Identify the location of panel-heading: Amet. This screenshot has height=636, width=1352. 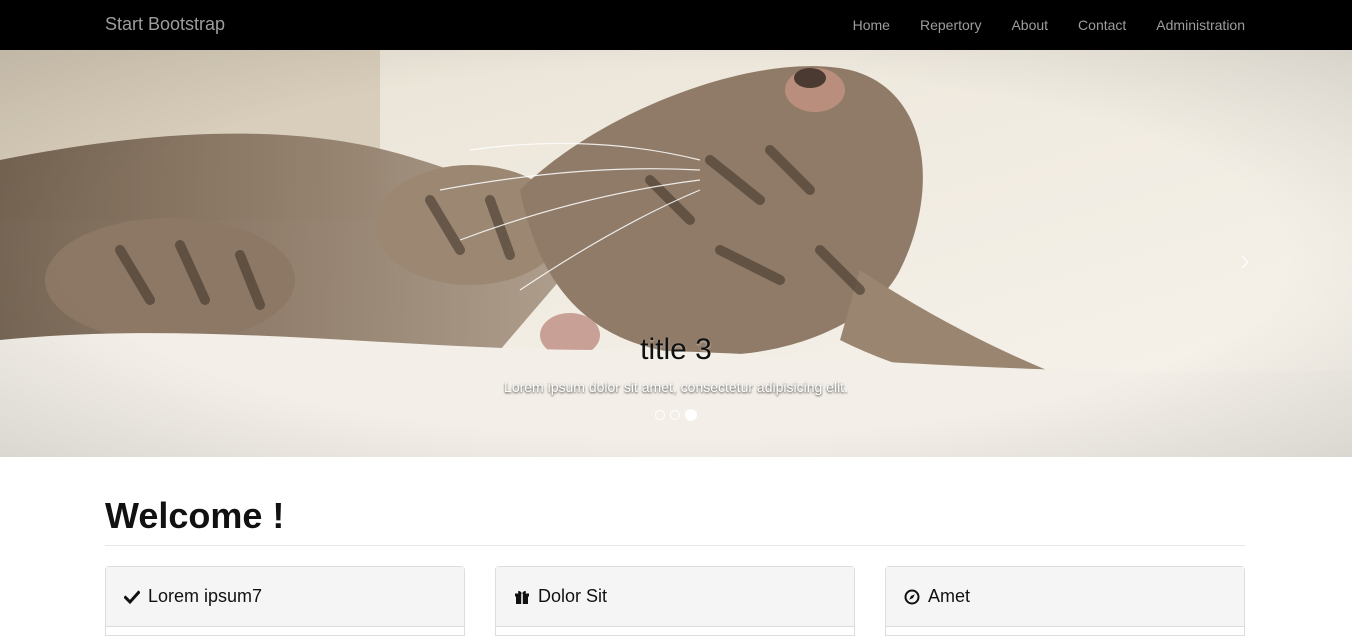
(1065, 597).